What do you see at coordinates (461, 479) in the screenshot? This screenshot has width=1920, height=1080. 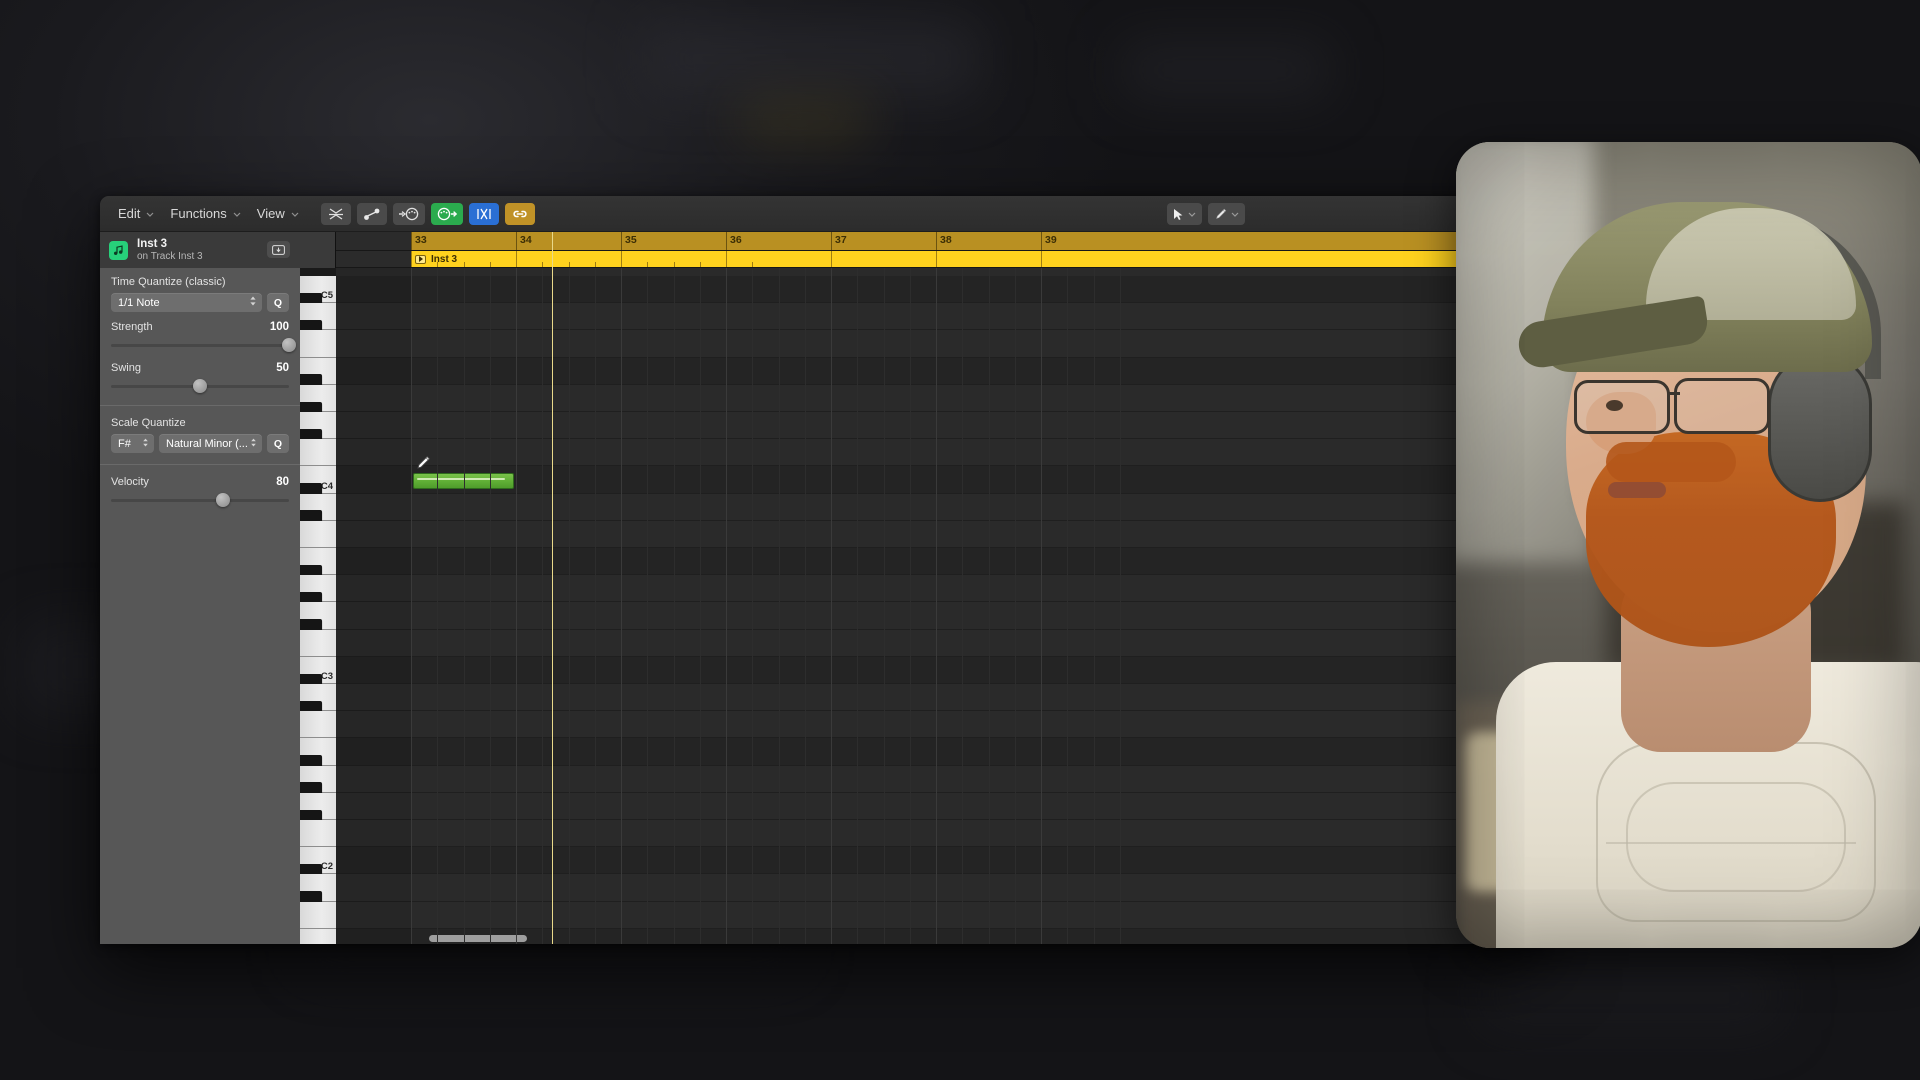 I see `note-velocity-bar` at bounding box center [461, 479].